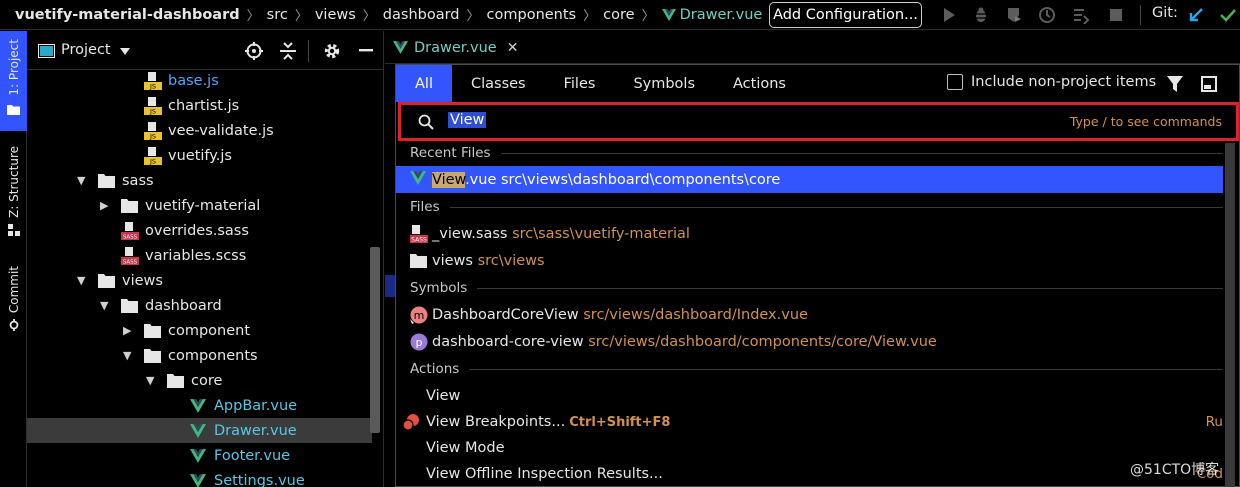 This screenshot has height=487, width=1240. Describe the element at coordinates (809, 473) in the screenshot. I see `result-action: View Offline Inspection Results... Cod` at that location.